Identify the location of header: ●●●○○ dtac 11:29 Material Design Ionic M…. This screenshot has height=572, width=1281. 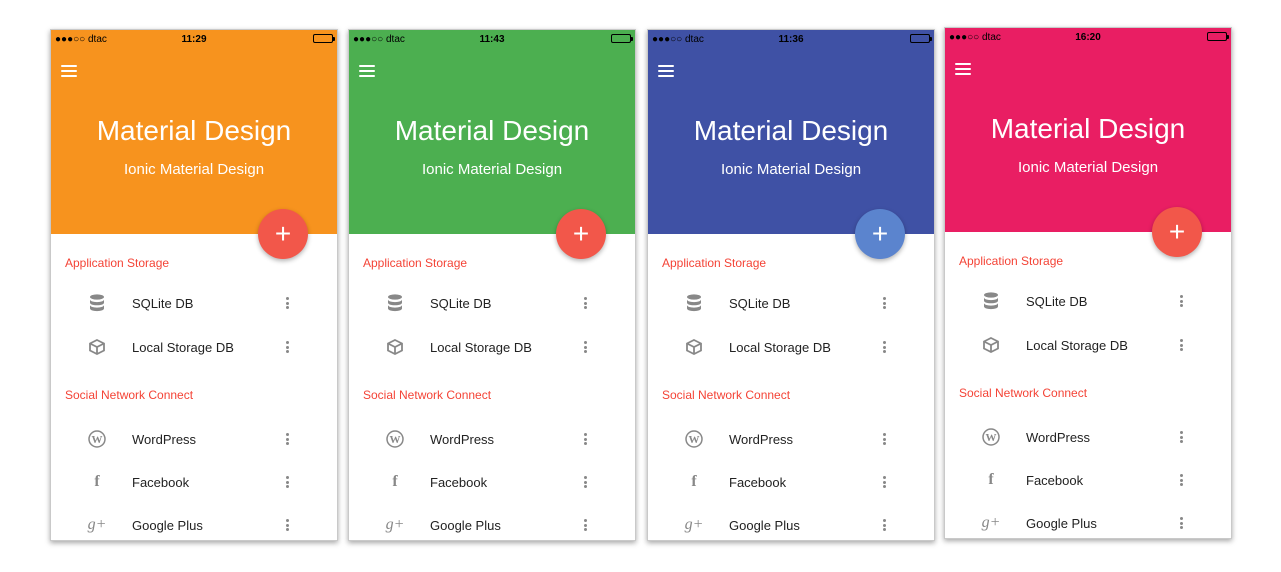
(194, 132).